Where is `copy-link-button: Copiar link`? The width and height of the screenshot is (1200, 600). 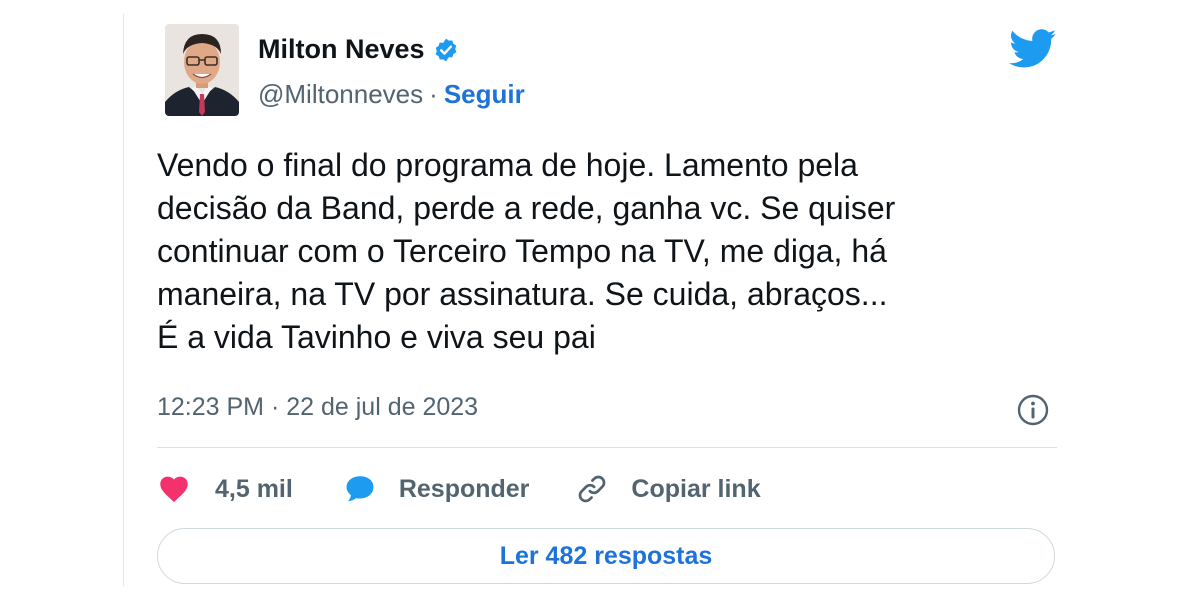
copy-link-button: Copiar link is located at coordinates (668, 489).